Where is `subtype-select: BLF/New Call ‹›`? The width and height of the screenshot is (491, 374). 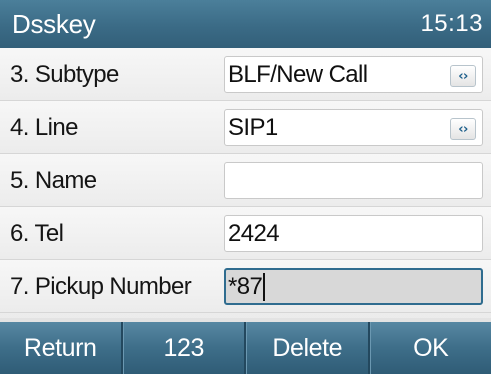
subtype-select: BLF/New Call ‹› is located at coordinates (353, 74).